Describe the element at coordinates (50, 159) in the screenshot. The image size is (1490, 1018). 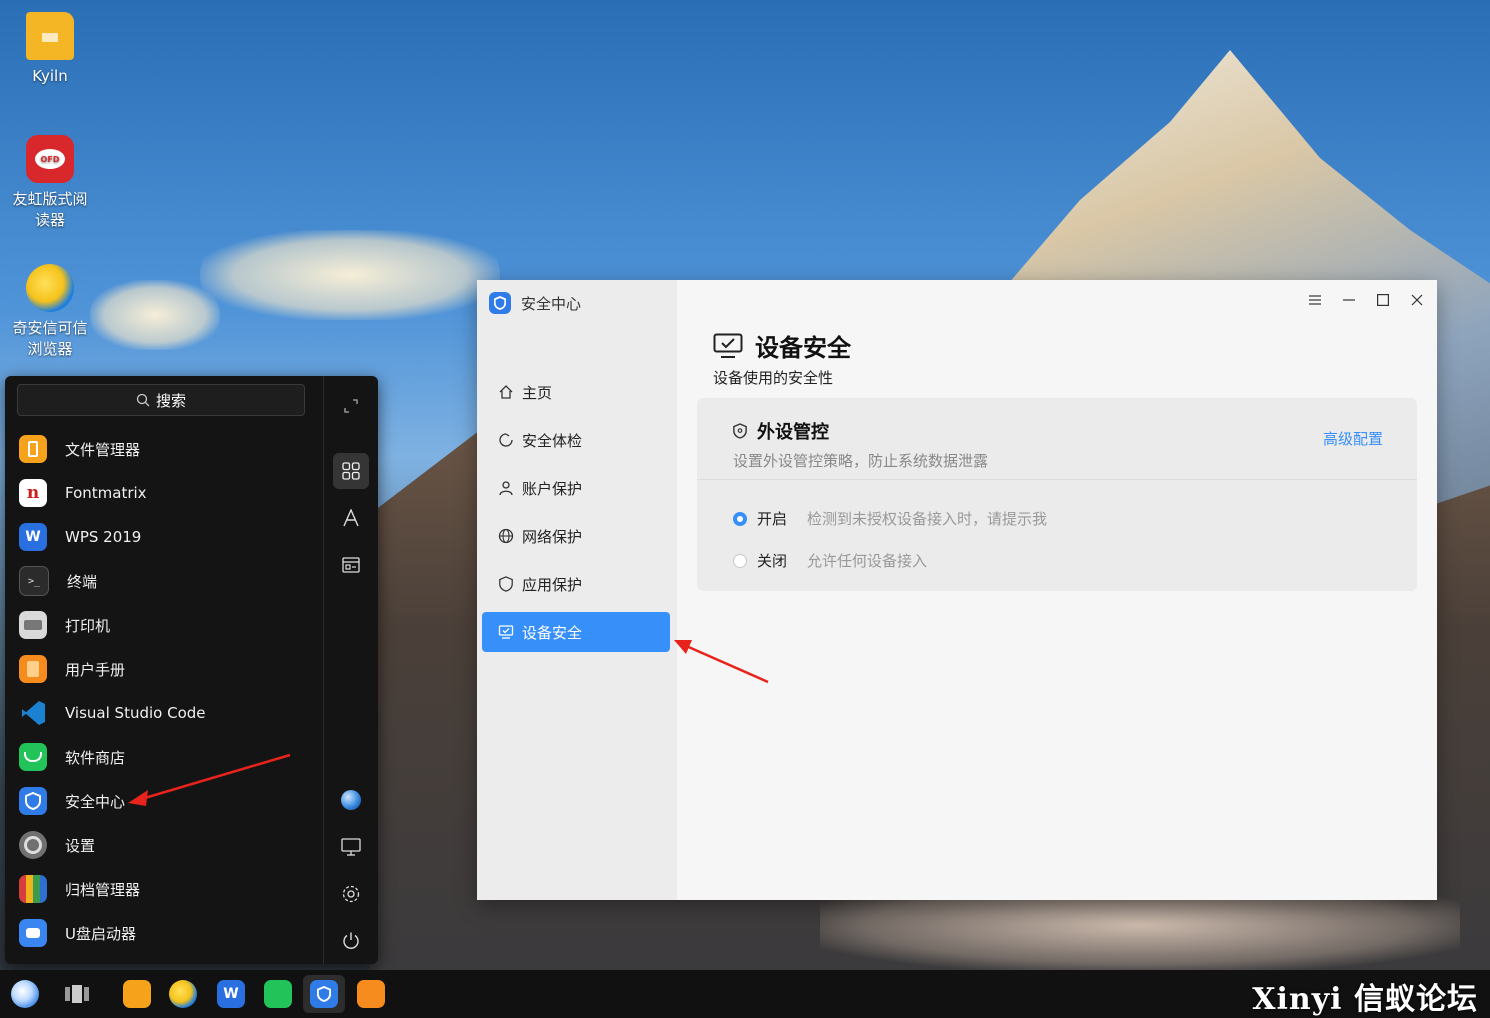
I see `ofd-reader-icon: OFD` at that location.